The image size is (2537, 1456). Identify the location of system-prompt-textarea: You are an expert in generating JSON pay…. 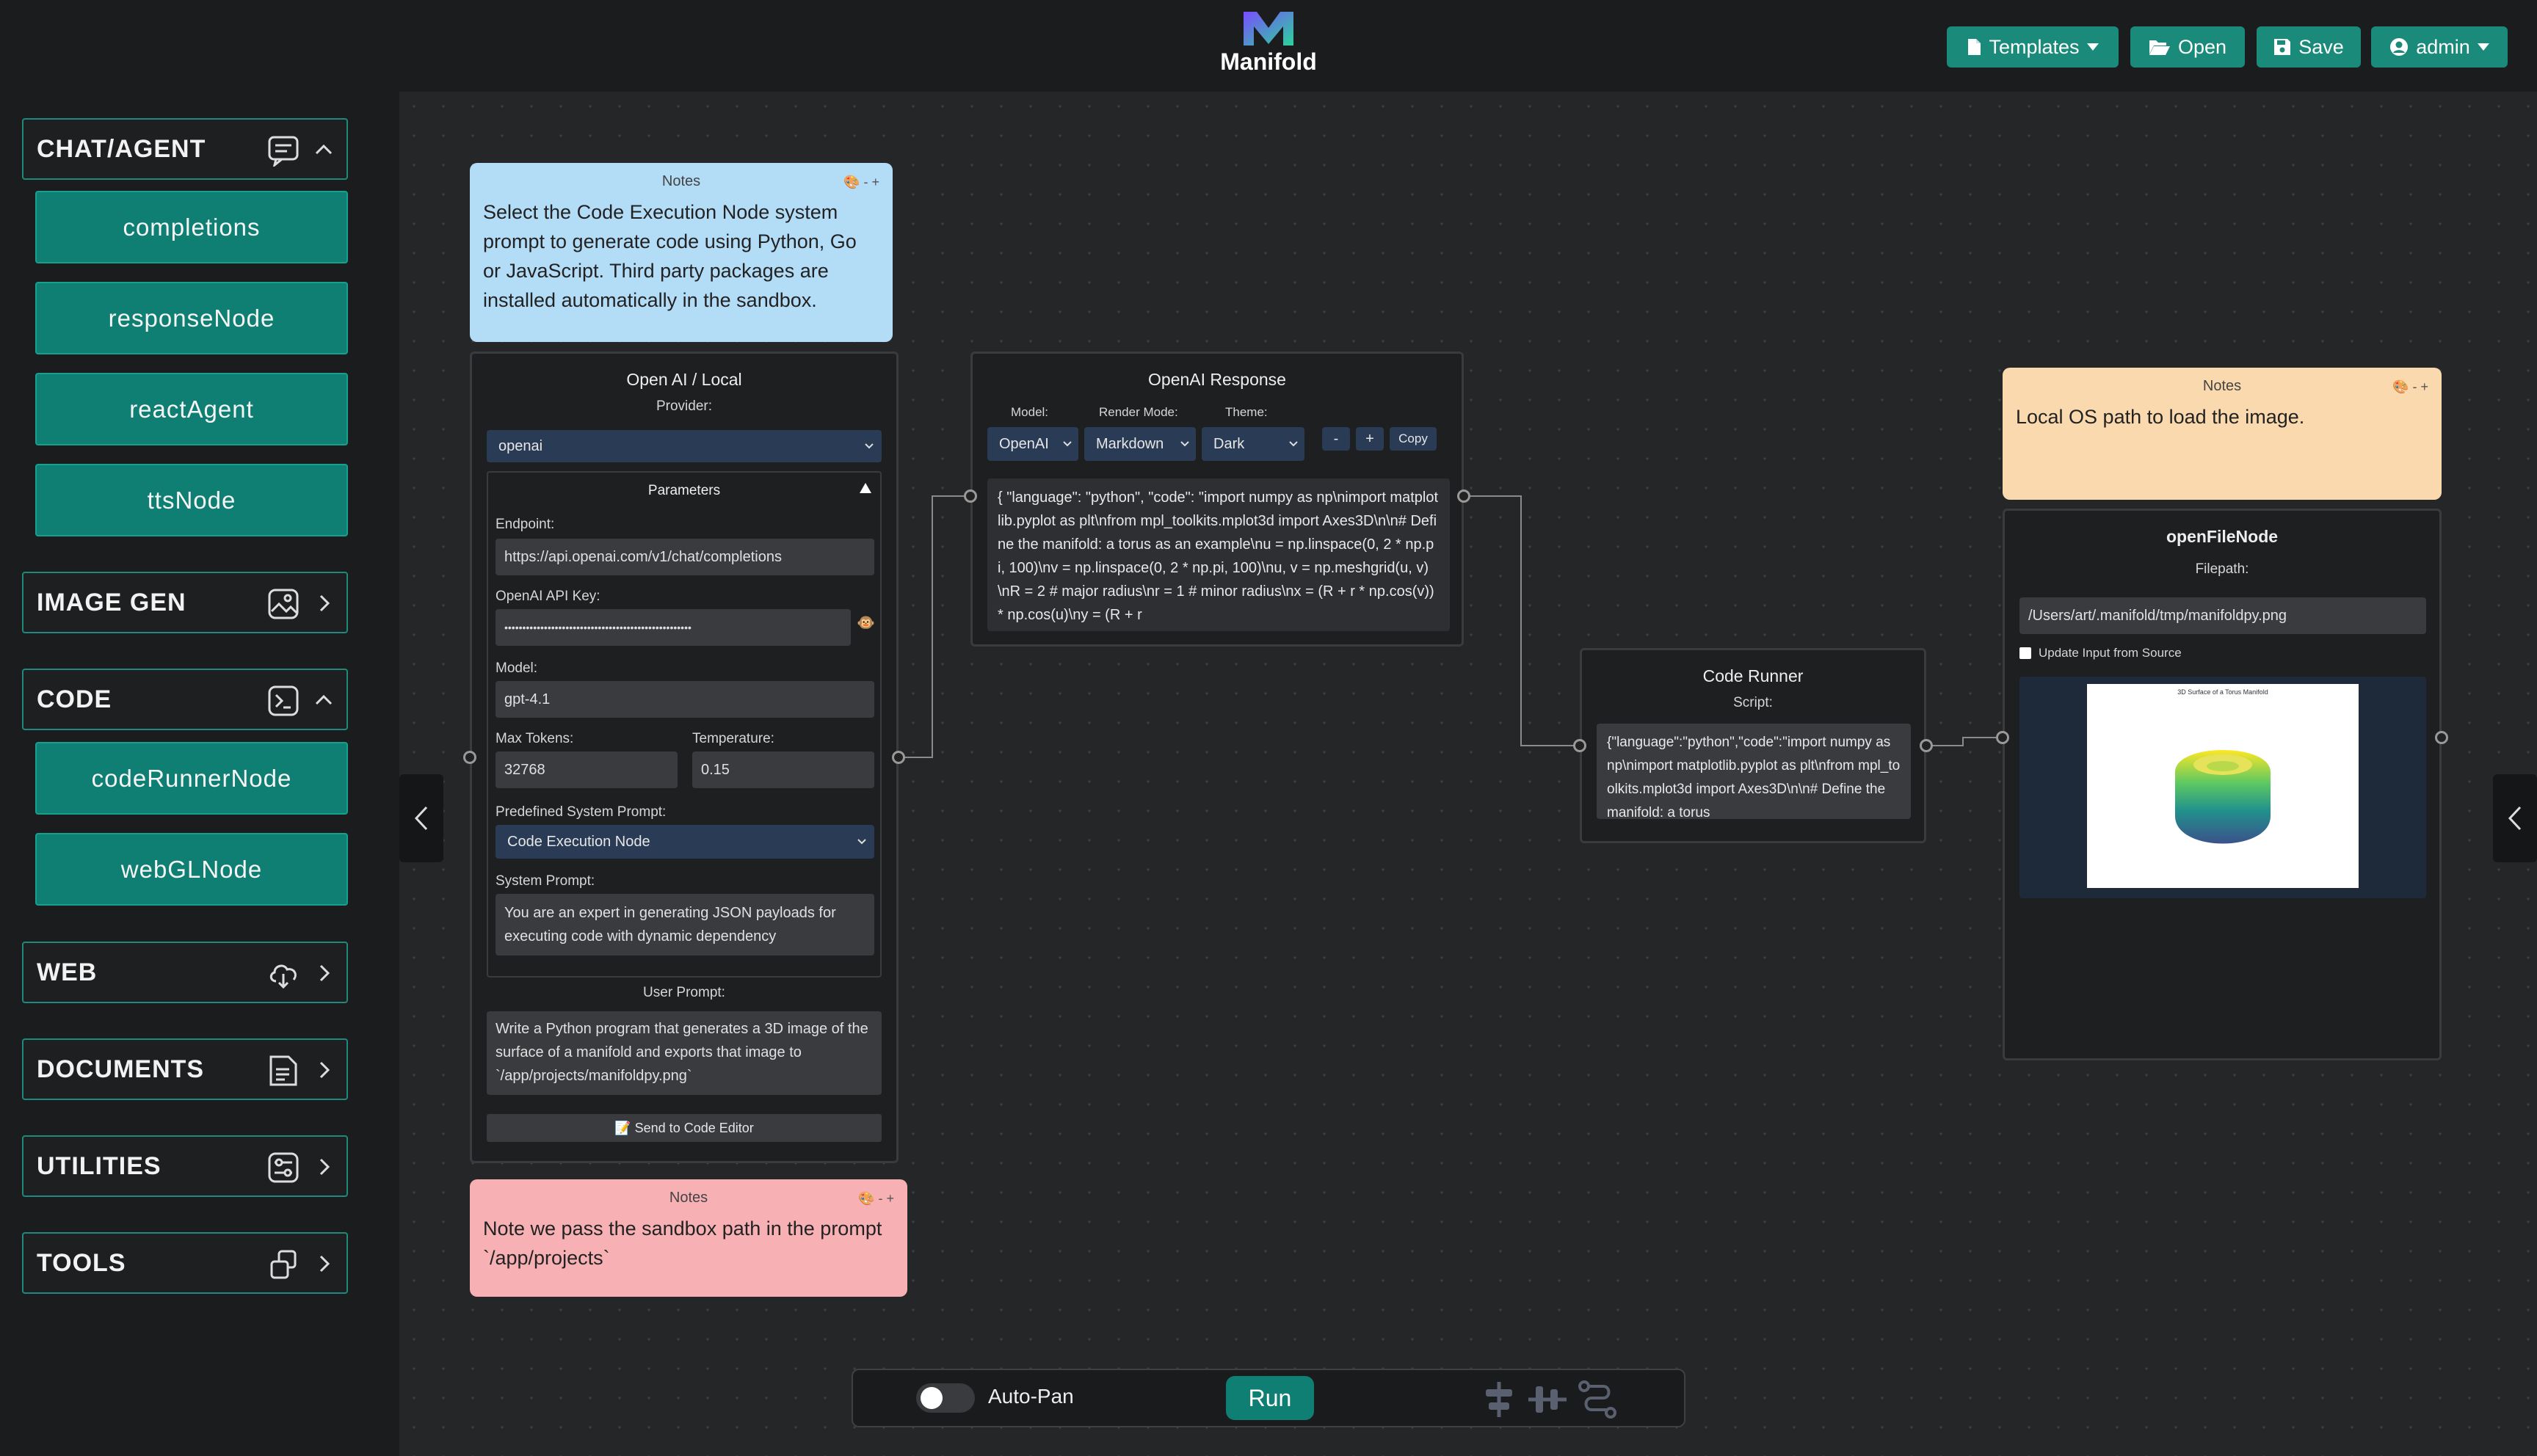
(685, 925).